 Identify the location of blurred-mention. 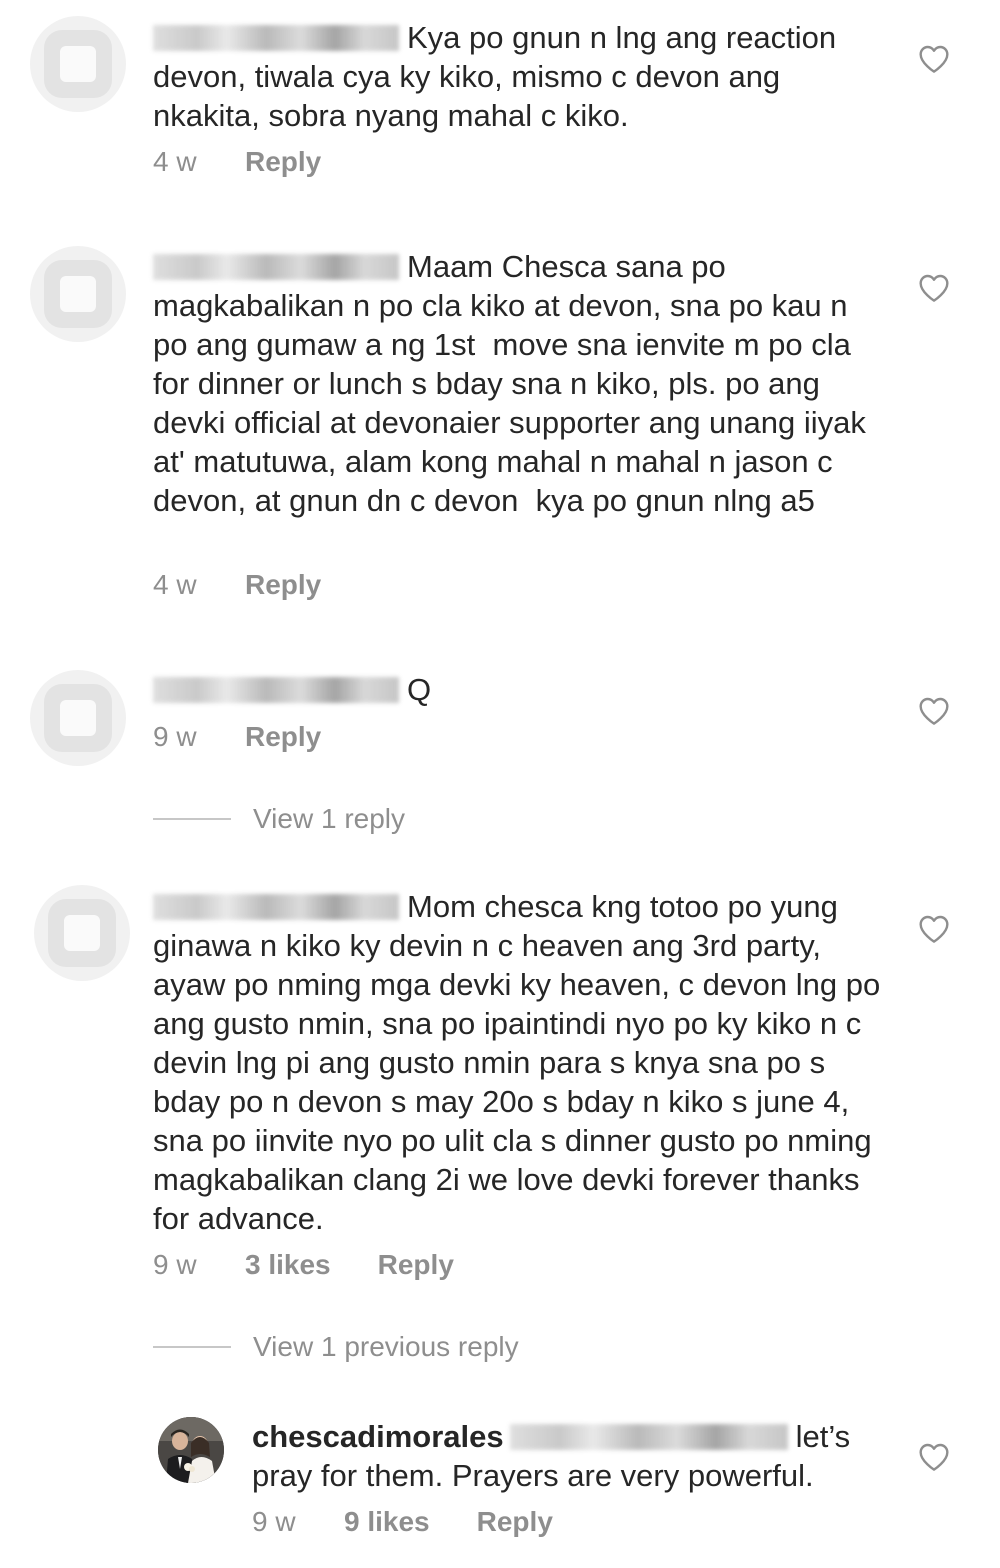
(648, 1437).